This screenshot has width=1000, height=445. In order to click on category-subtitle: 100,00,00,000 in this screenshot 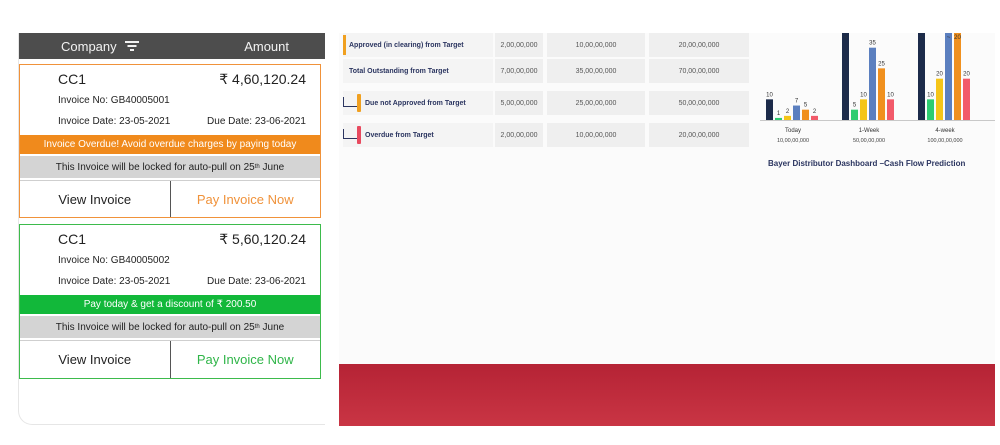, I will do `click(944, 141)`.